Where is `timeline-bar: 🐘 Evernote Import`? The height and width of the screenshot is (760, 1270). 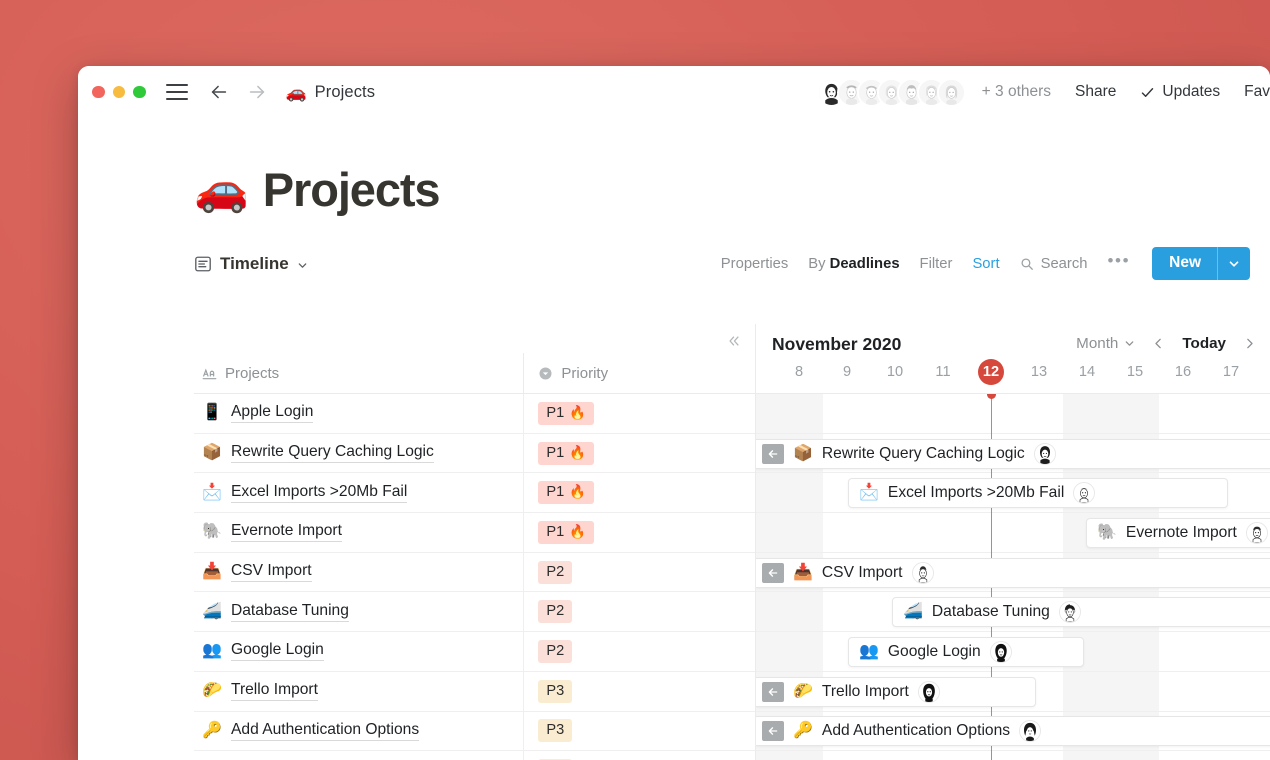 timeline-bar: 🐘 Evernote Import is located at coordinates (1178, 532).